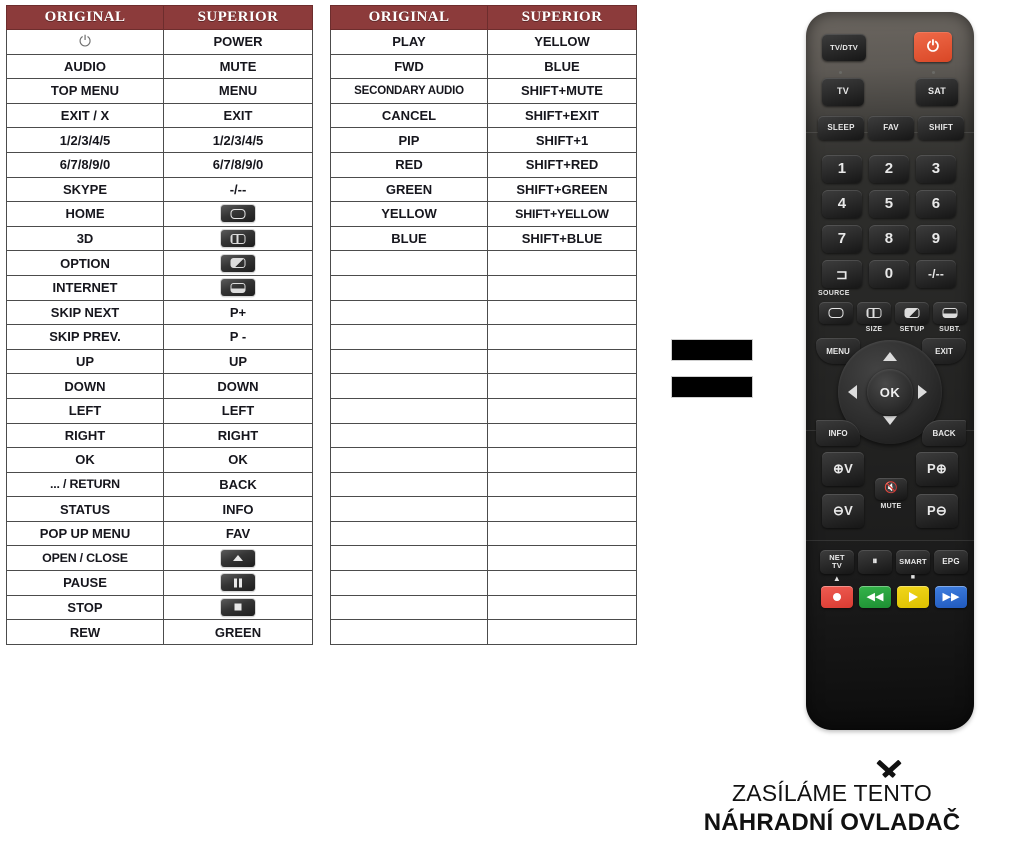  I want to click on remote-button-size, so click(874, 313).